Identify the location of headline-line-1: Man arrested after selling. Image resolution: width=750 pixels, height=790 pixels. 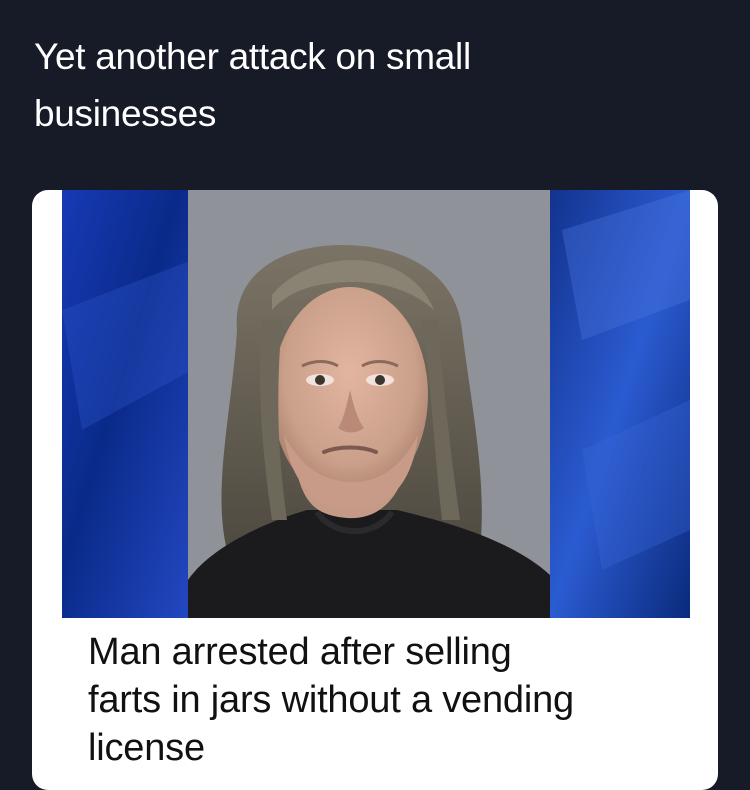
(300, 652).